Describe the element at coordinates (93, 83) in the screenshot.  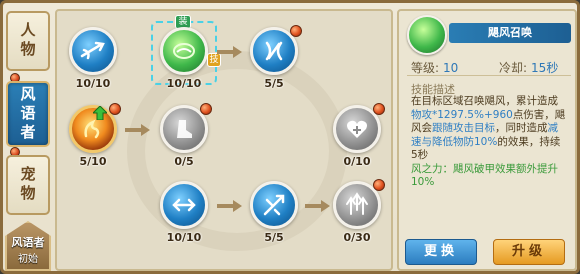
I see `skill-level-wind-dart: 10/10` at that location.